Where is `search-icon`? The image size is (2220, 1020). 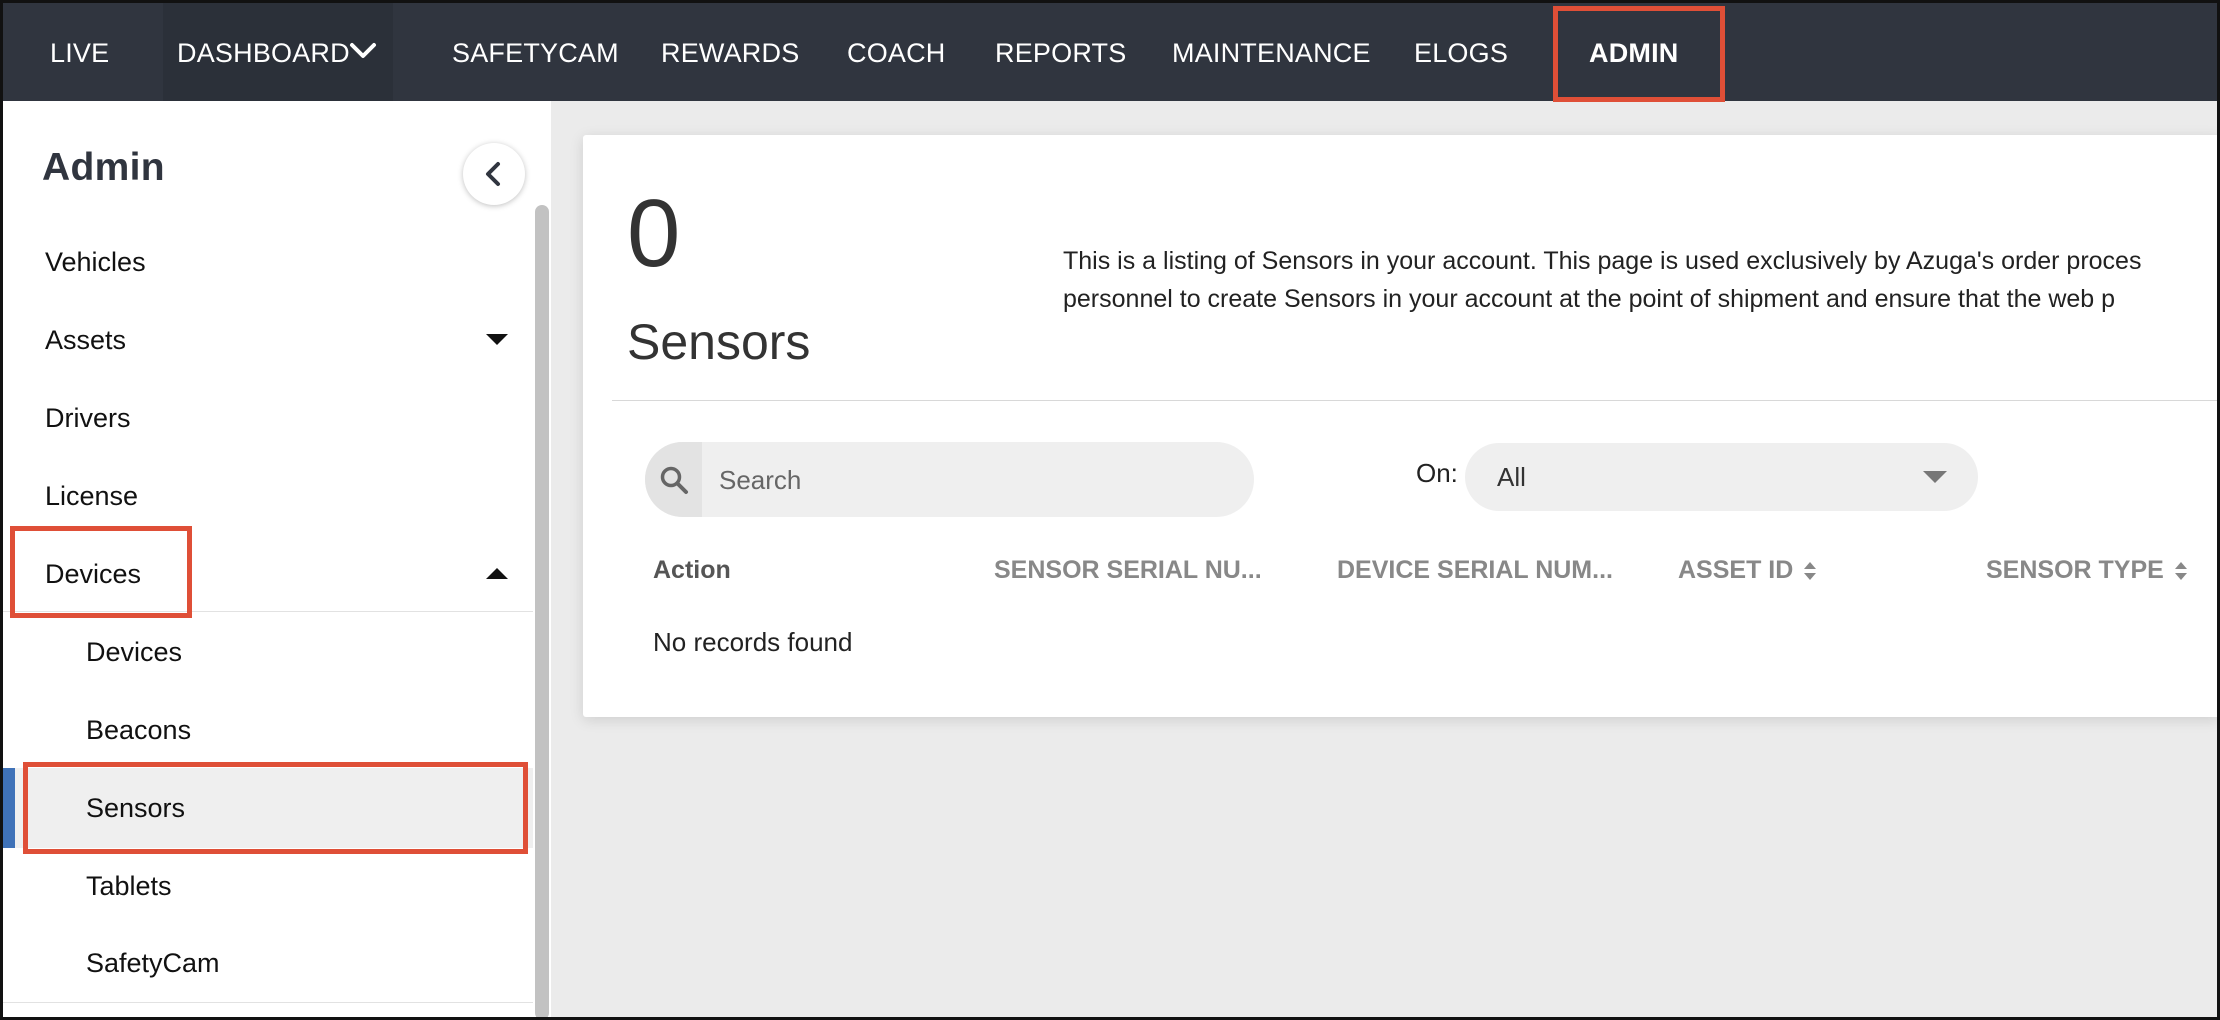 search-icon is located at coordinates (674, 480).